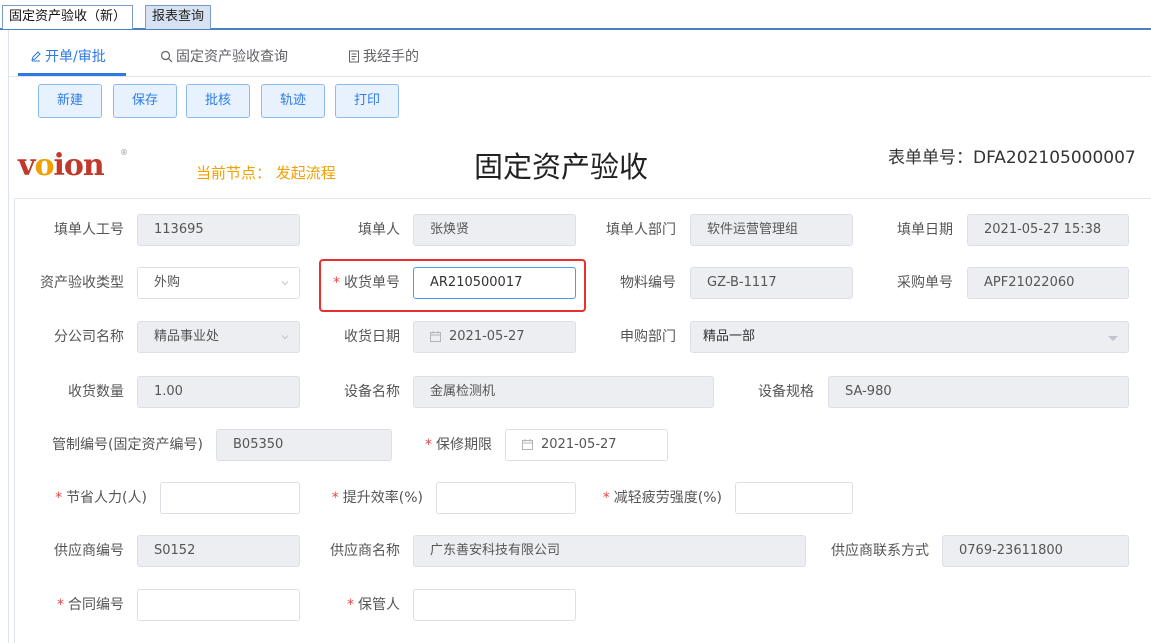 The width and height of the screenshot is (1151, 643). Describe the element at coordinates (1048, 283) in the screenshot. I see `purchase-no-field: APF21022060` at that location.